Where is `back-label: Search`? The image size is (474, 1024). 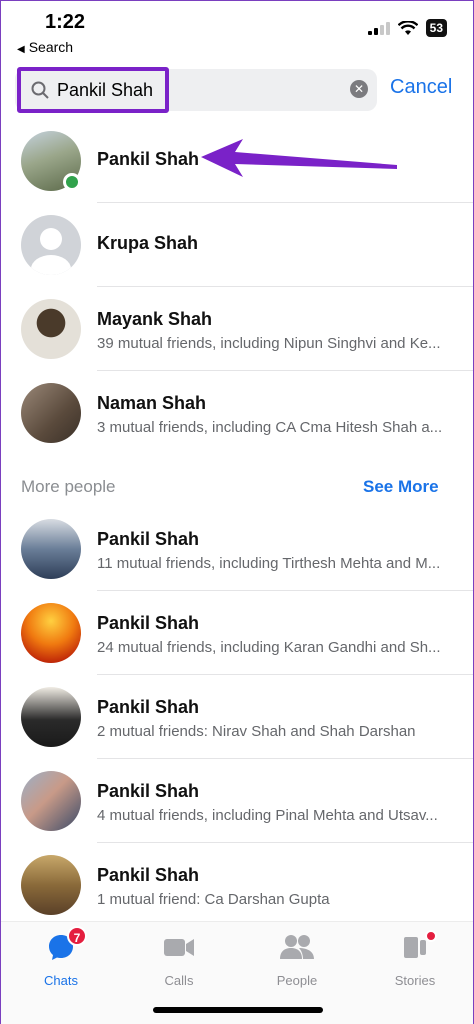
back-label: Search is located at coordinates (51, 47).